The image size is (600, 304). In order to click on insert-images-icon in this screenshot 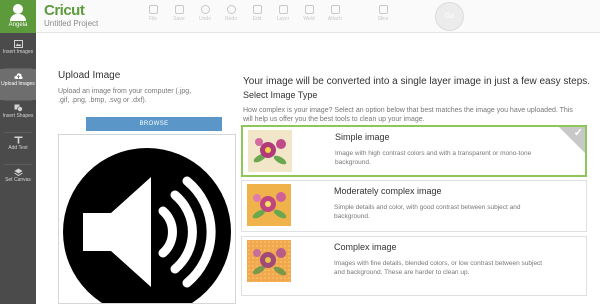, I will do `click(18, 44)`.